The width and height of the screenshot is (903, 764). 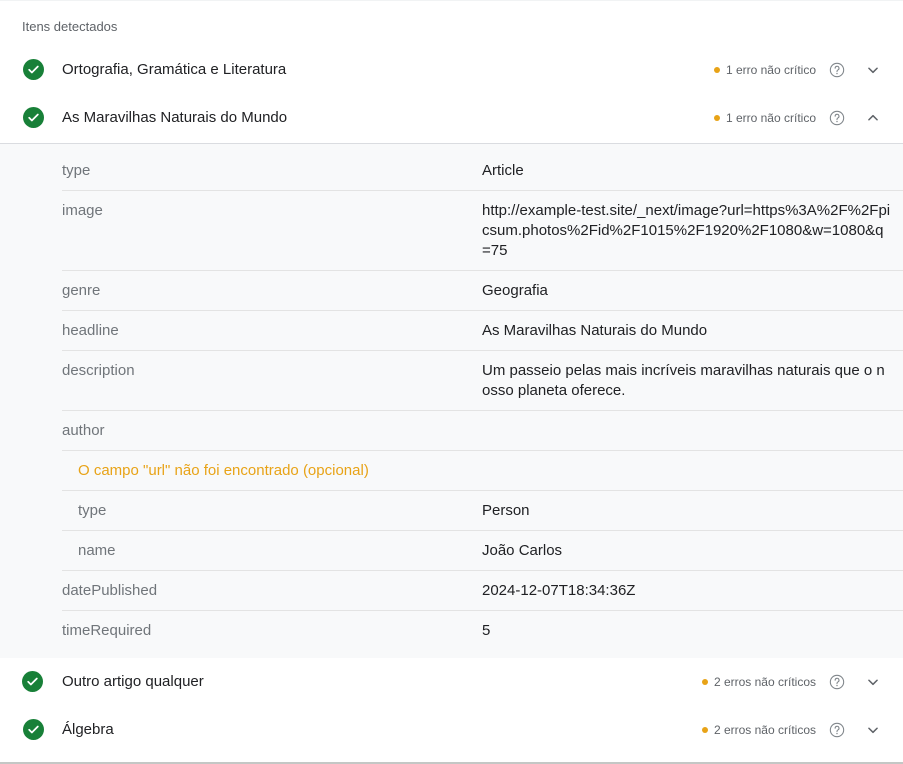 I want to click on property-value: João Carlos, so click(x=522, y=550).